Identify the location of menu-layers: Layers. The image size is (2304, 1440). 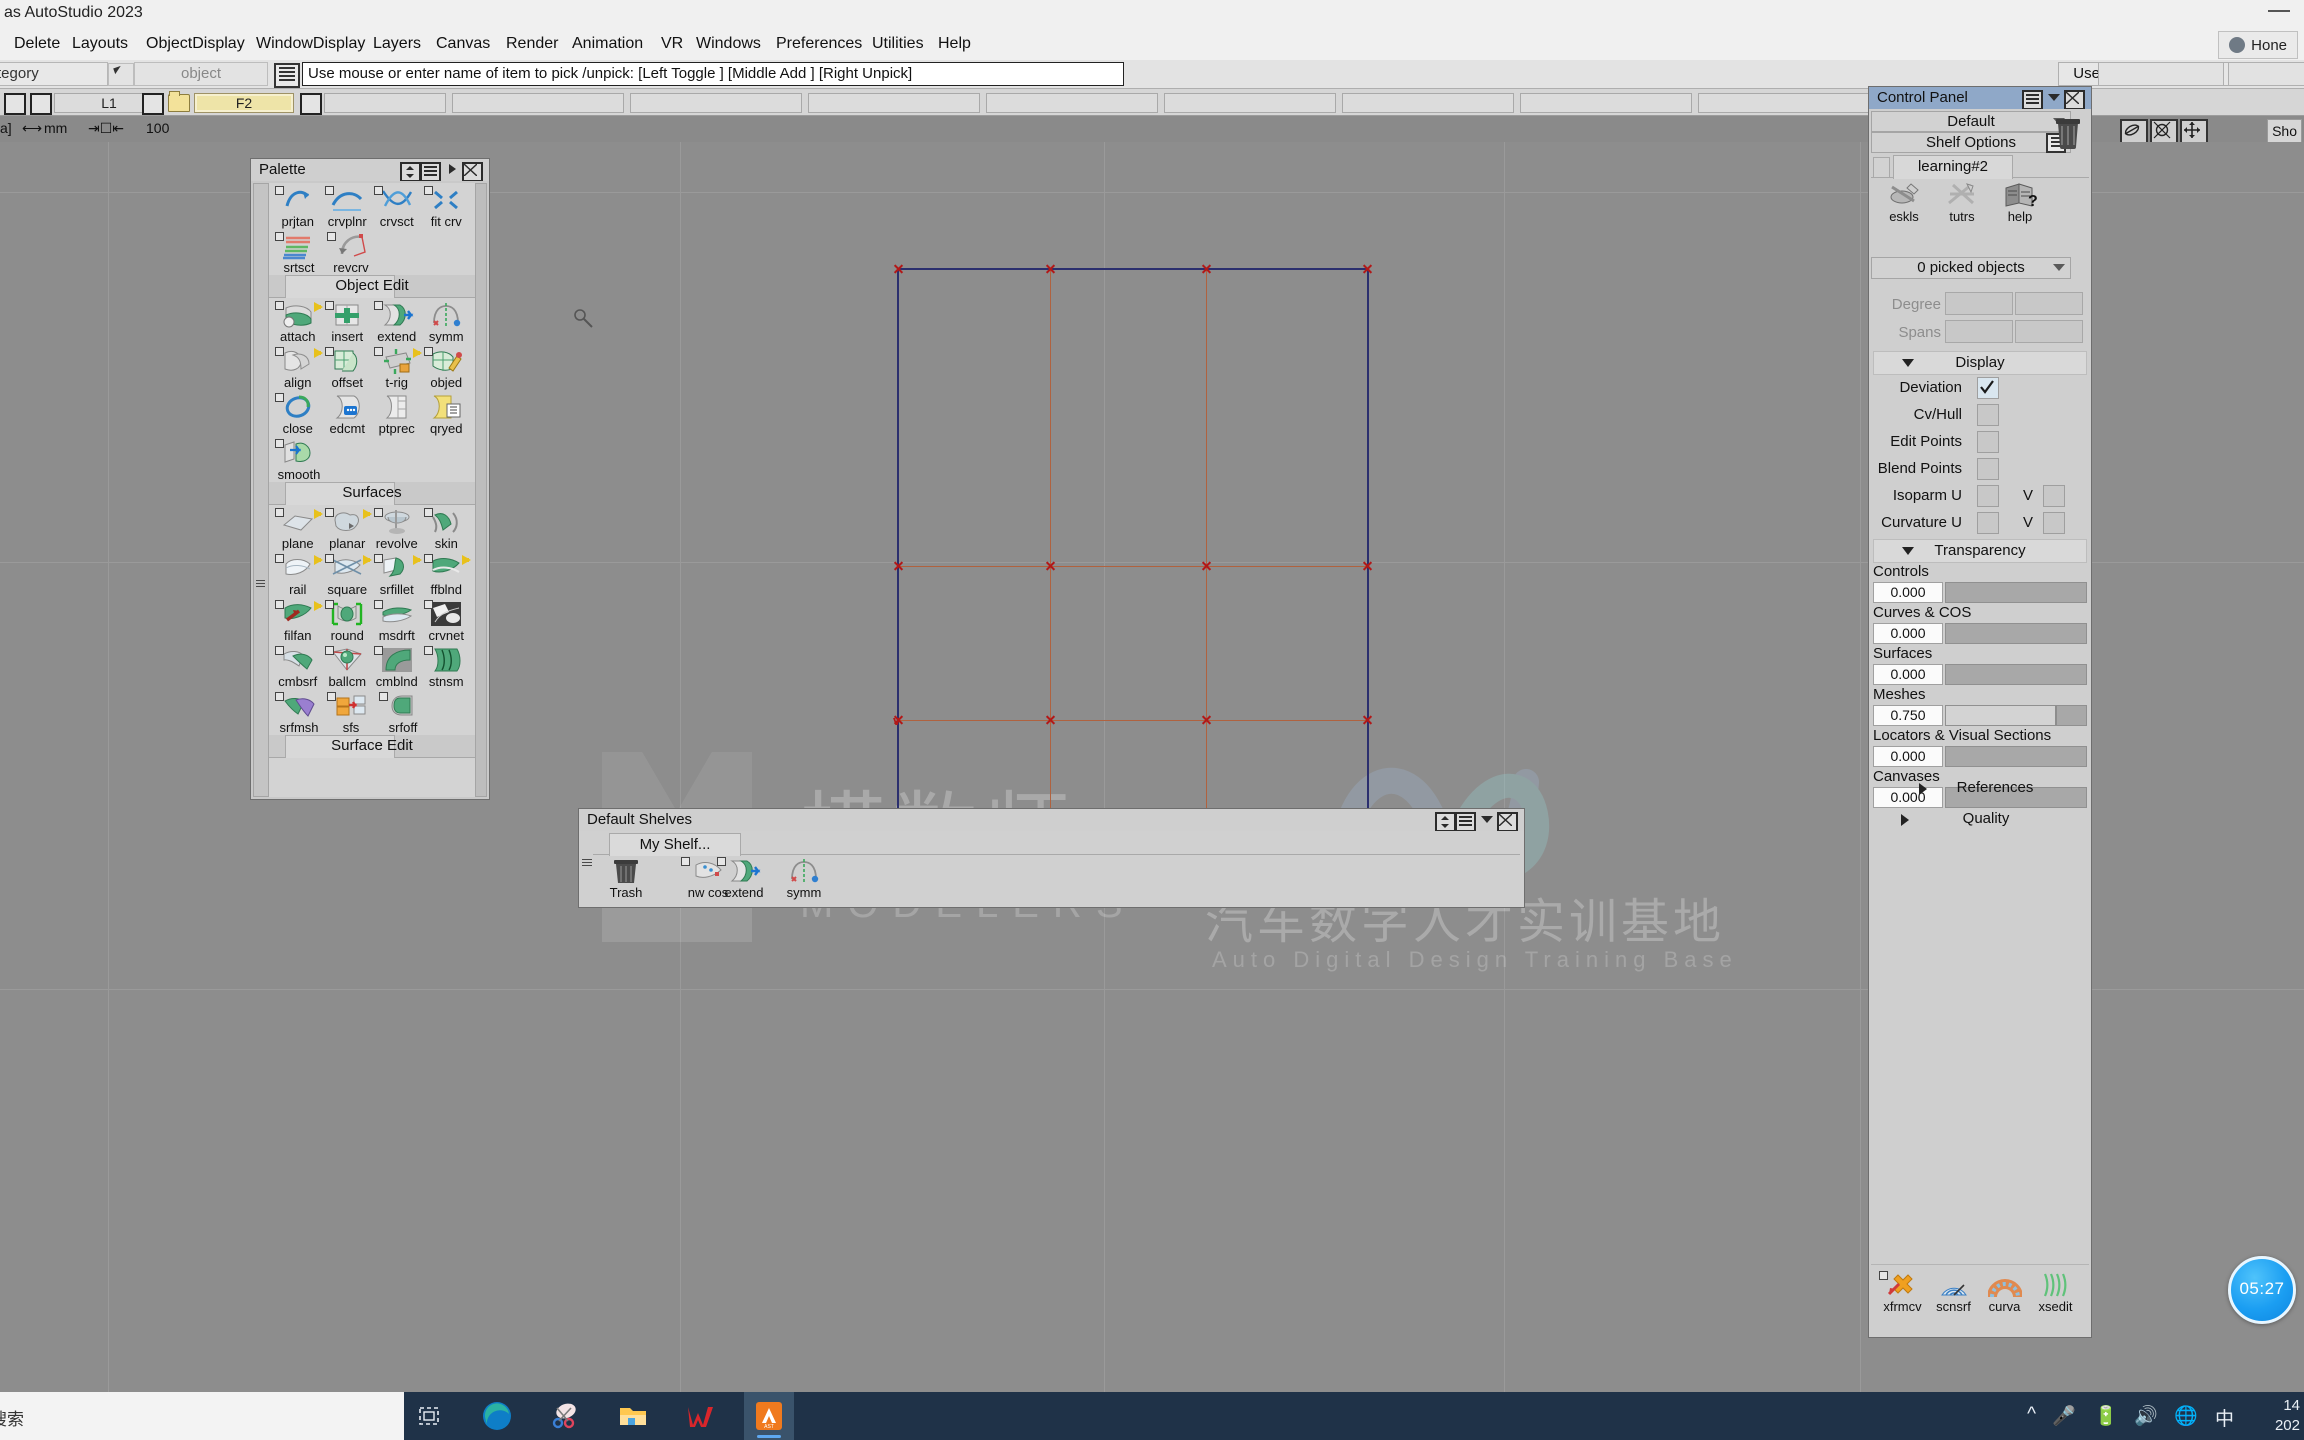
(397, 44).